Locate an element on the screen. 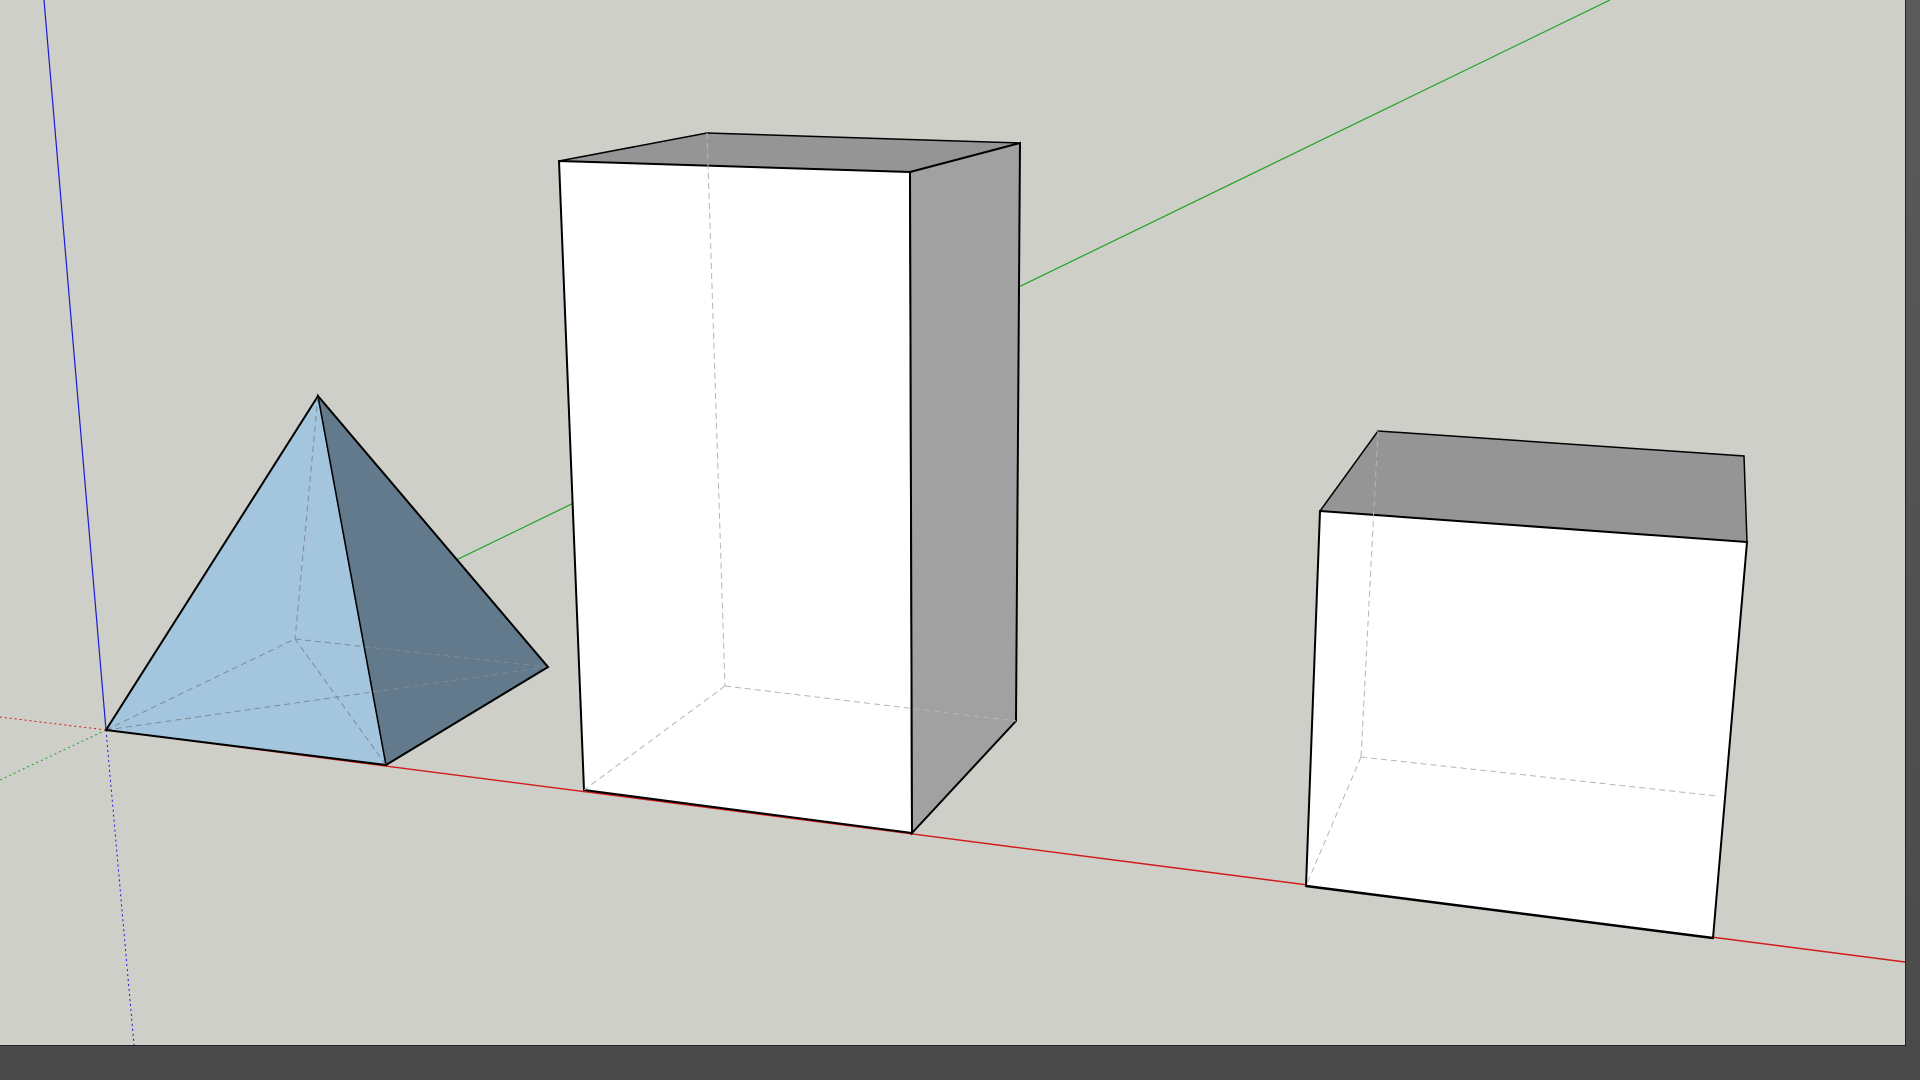 The width and height of the screenshot is (1920, 1080). green-axis-negative is located at coordinates (53, 755).